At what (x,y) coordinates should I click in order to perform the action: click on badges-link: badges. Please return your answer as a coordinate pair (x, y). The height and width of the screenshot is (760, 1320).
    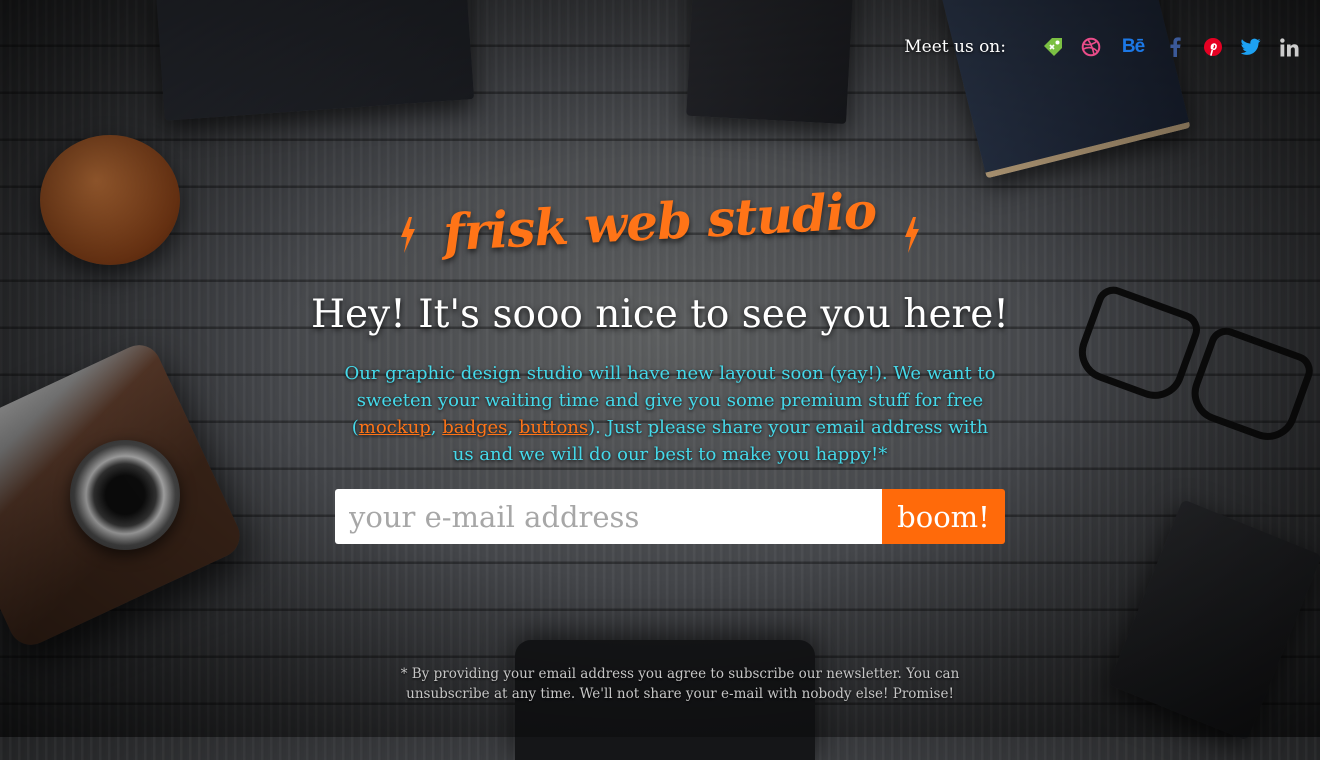
    Looking at the image, I should click on (474, 427).